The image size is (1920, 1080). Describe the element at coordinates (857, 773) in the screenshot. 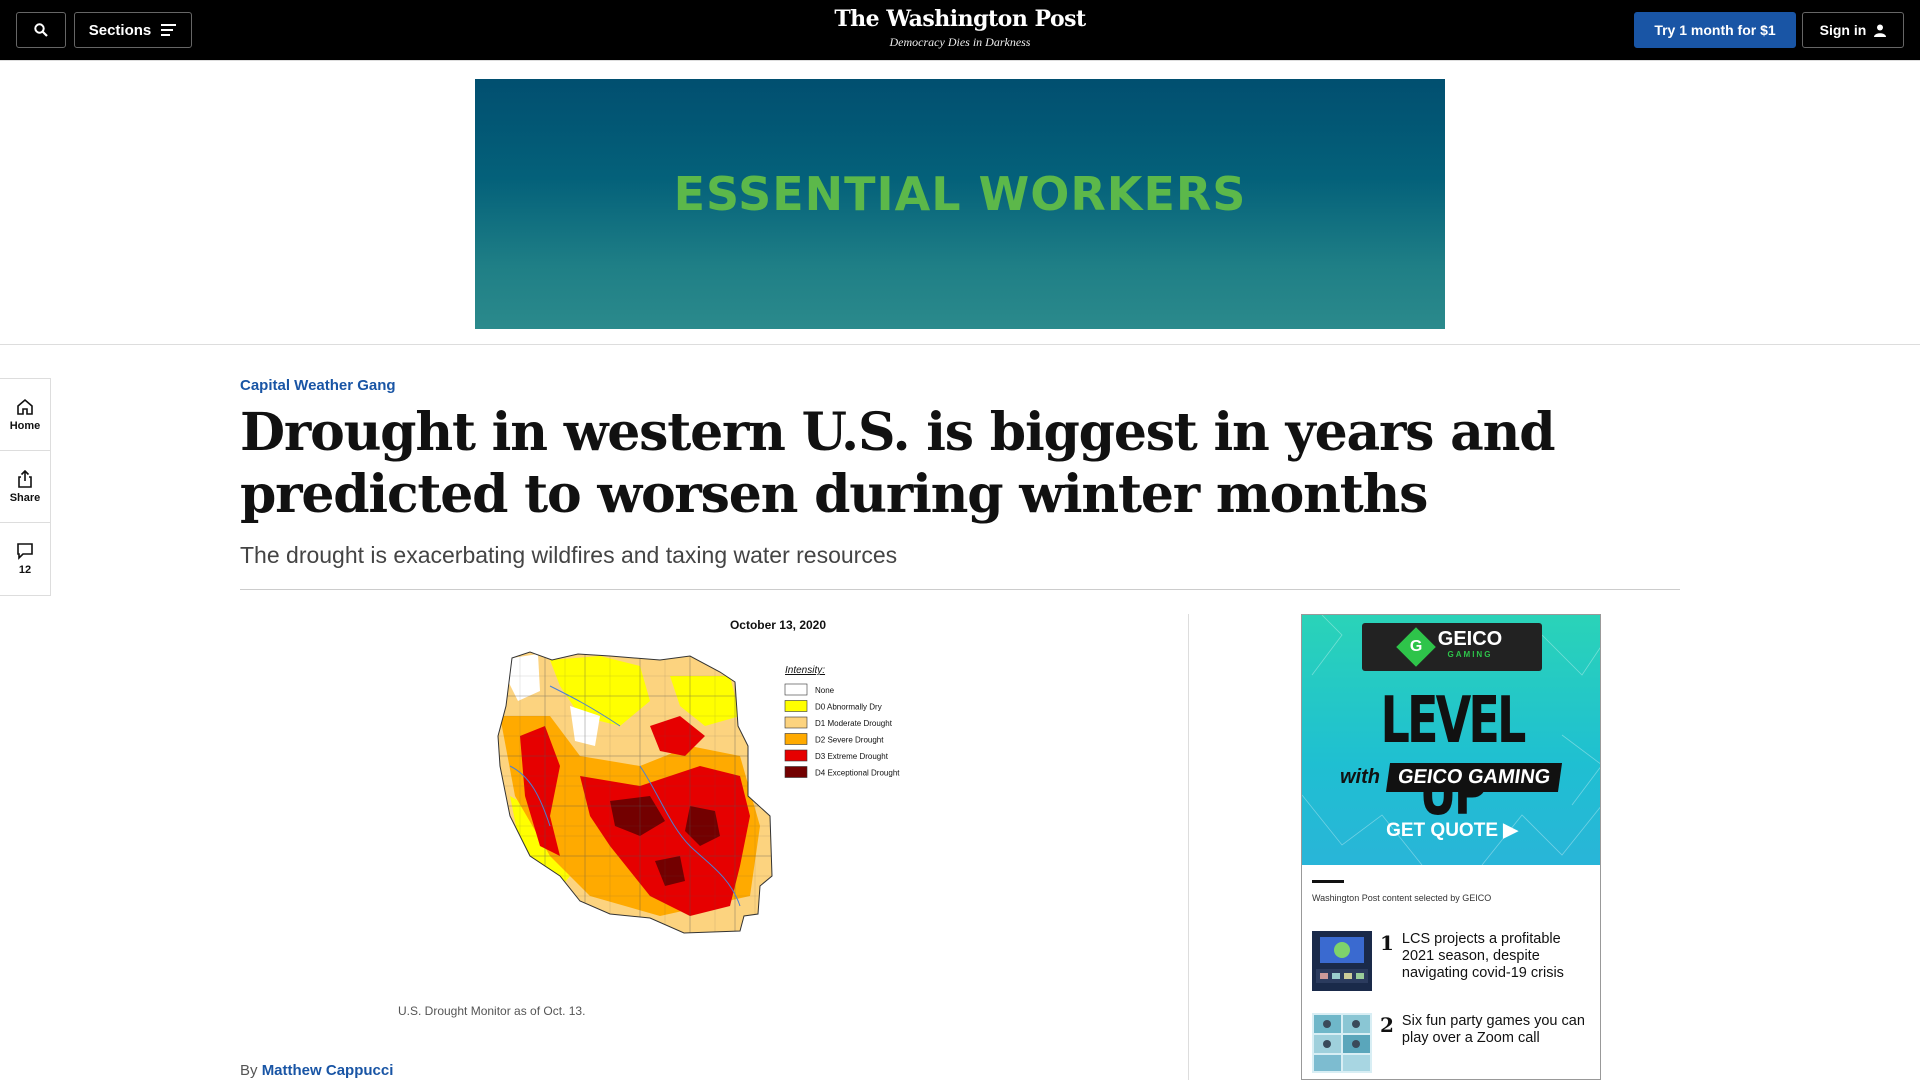

I see `legend-label: D4 Exceptional Drought` at that location.